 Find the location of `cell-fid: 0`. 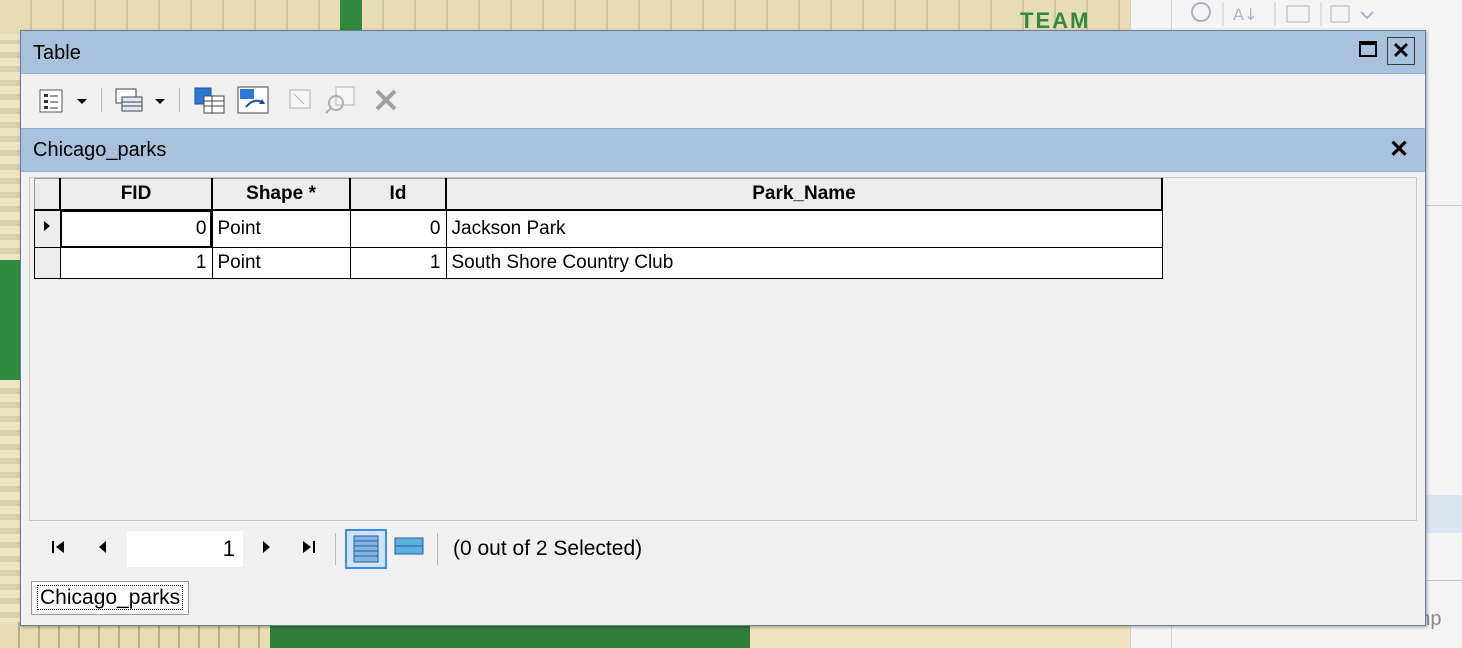

cell-fid: 0 is located at coordinates (136, 228).